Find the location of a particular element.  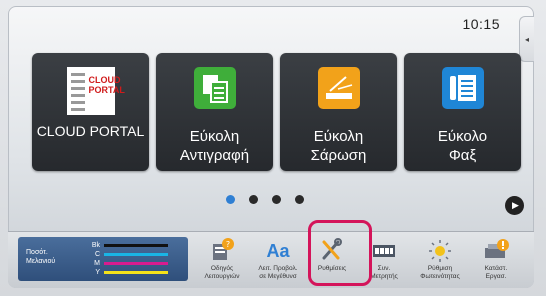

button-label: Λειτ. Προβολ. σε Μεγέθυνσ is located at coordinates (278, 272).